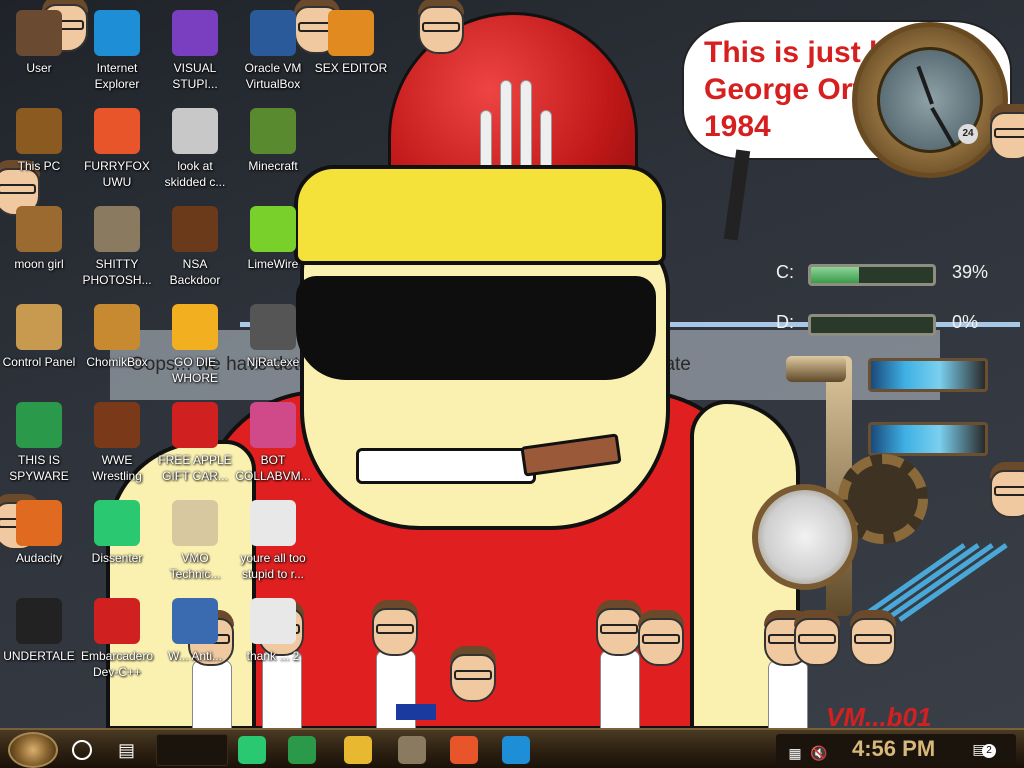 This screenshot has width=1024, height=768. What do you see at coordinates (816, 369) in the screenshot?
I see `steampunk-pipe` at bounding box center [816, 369].